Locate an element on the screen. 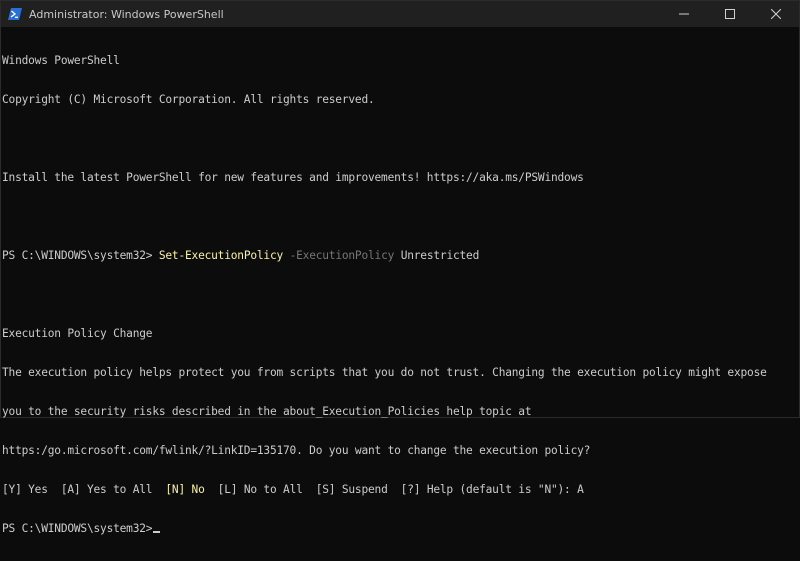  active-prompt-line: PS C:\WINDOWS\system32> is located at coordinates (392, 528).